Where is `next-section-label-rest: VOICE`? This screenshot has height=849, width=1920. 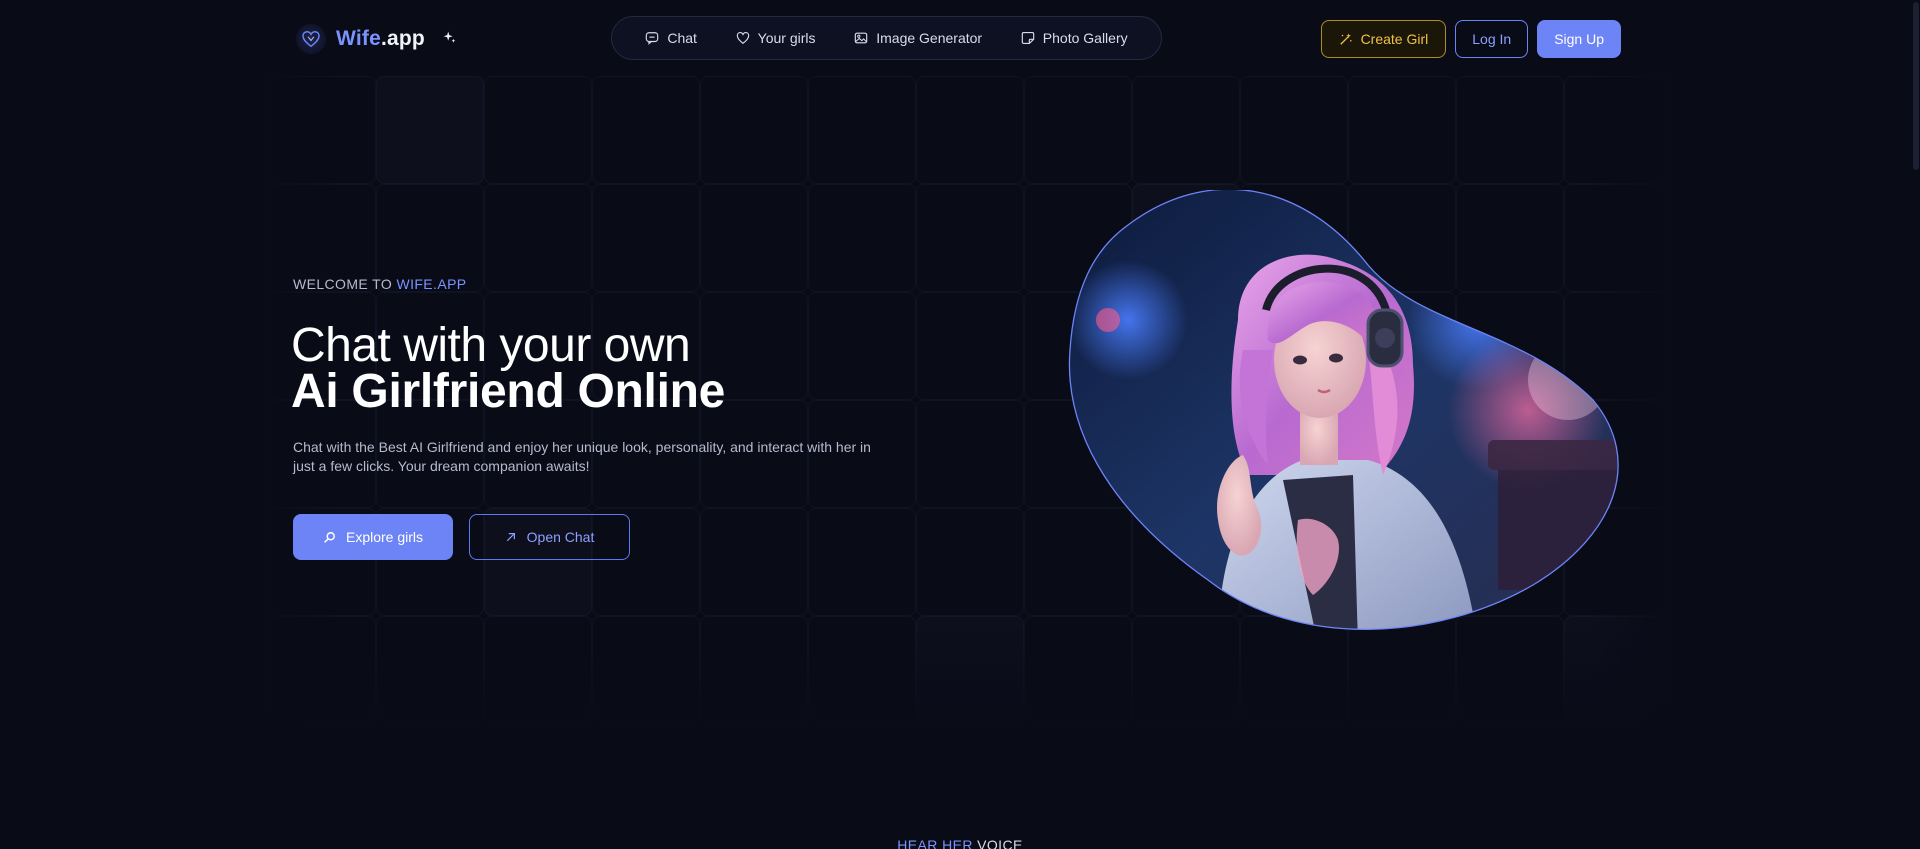
next-section-label-rest: VOICE is located at coordinates (997, 843).